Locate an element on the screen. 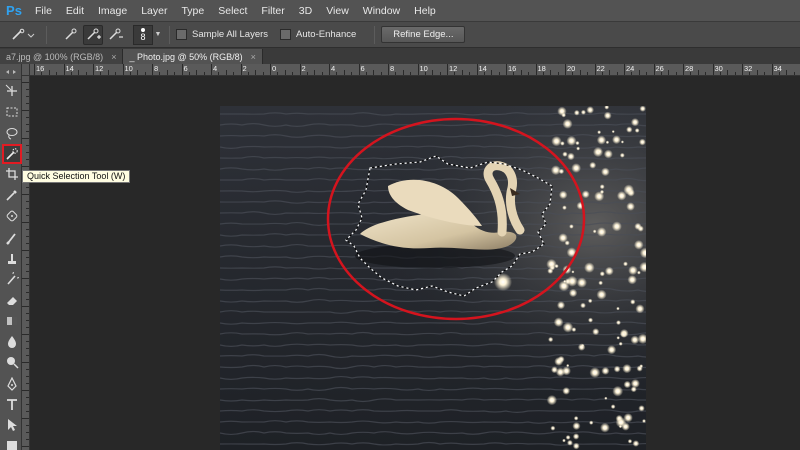  pen-tool-button is located at coordinates (12, 384).